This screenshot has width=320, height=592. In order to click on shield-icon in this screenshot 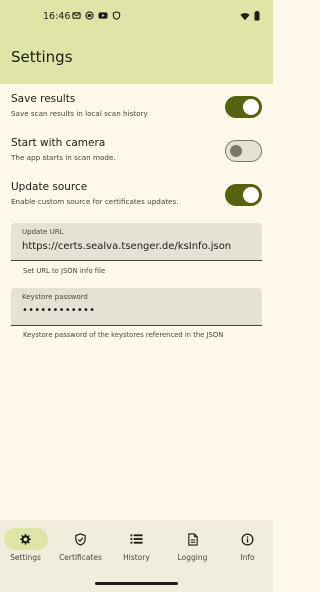, I will do `click(116, 15)`.